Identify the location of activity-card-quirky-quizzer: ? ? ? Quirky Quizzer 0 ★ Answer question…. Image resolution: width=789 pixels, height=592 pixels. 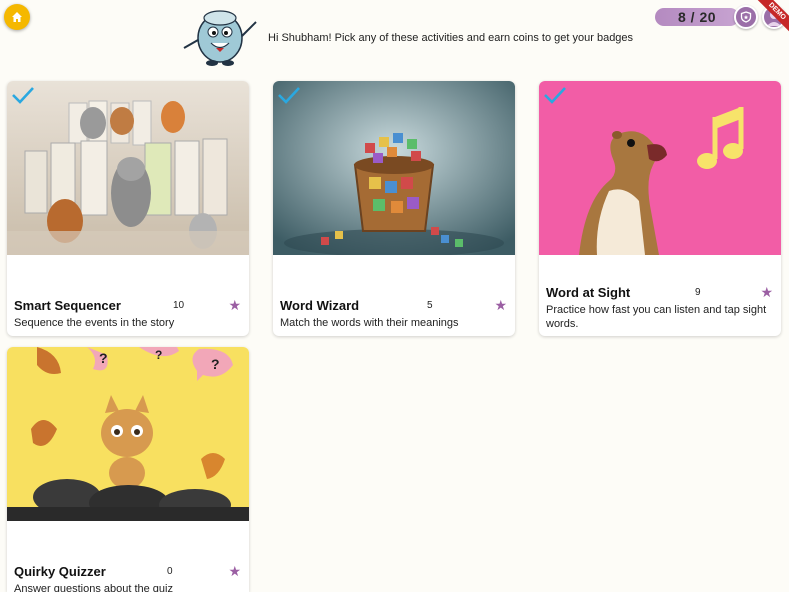
(128, 469).